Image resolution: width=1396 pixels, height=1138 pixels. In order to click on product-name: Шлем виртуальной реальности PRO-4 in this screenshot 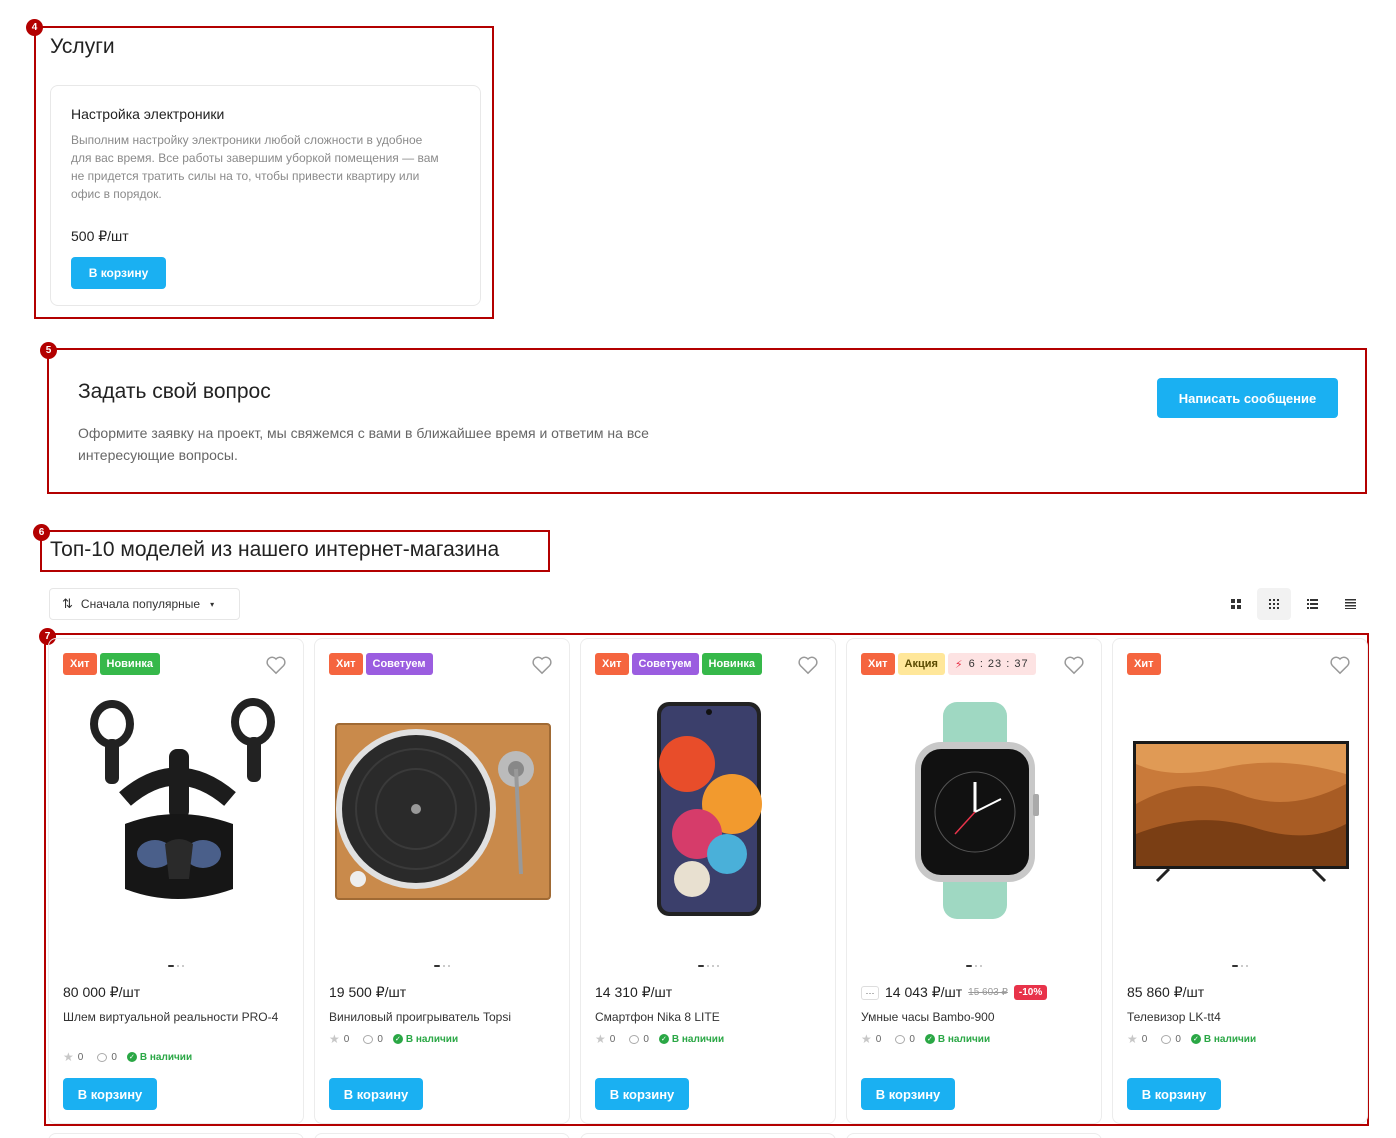, I will do `click(175, 1017)`.